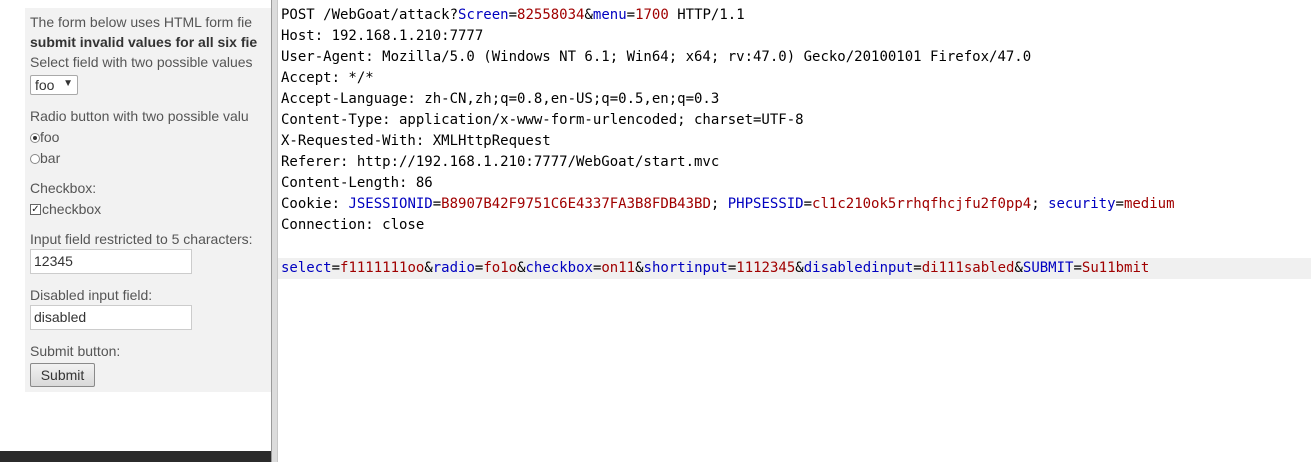 This screenshot has width=1311, height=462. I want to click on short-input: 12345, so click(111, 261).